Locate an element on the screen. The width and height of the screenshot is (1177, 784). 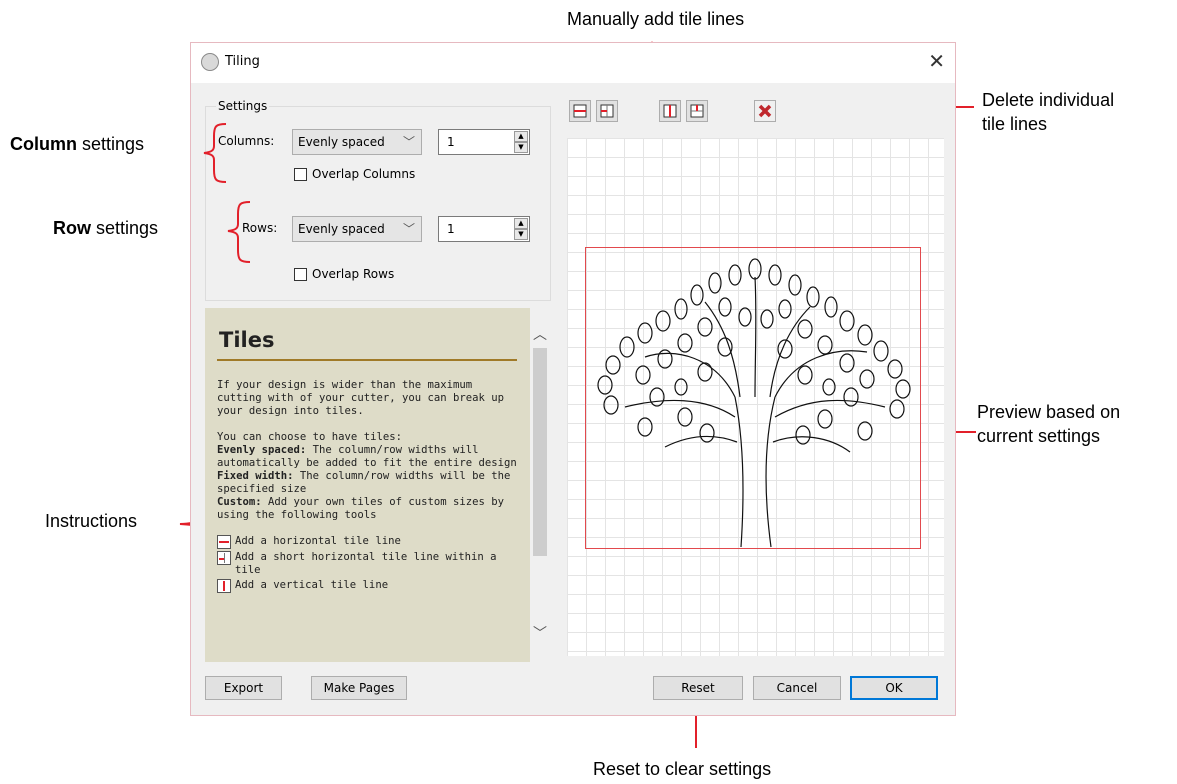
add-horizontal-line-button is located at coordinates (580, 111).